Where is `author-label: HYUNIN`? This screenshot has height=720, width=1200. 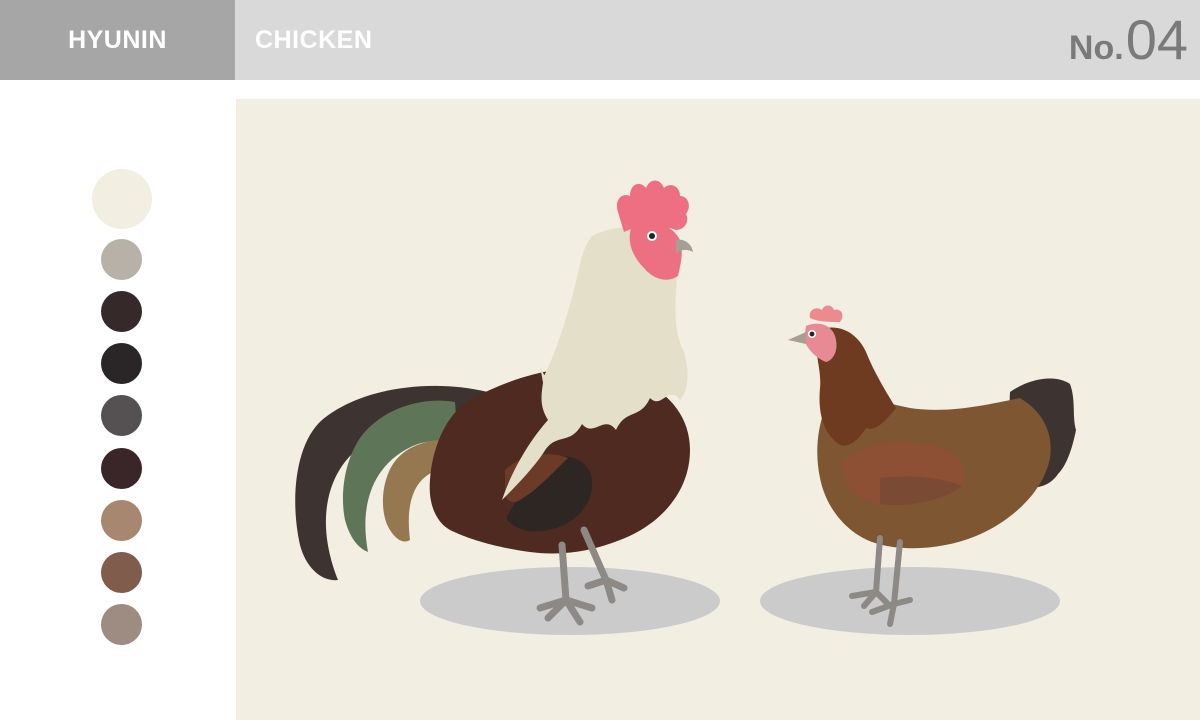
author-label: HYUNIN is located at coordinates (117, 39).